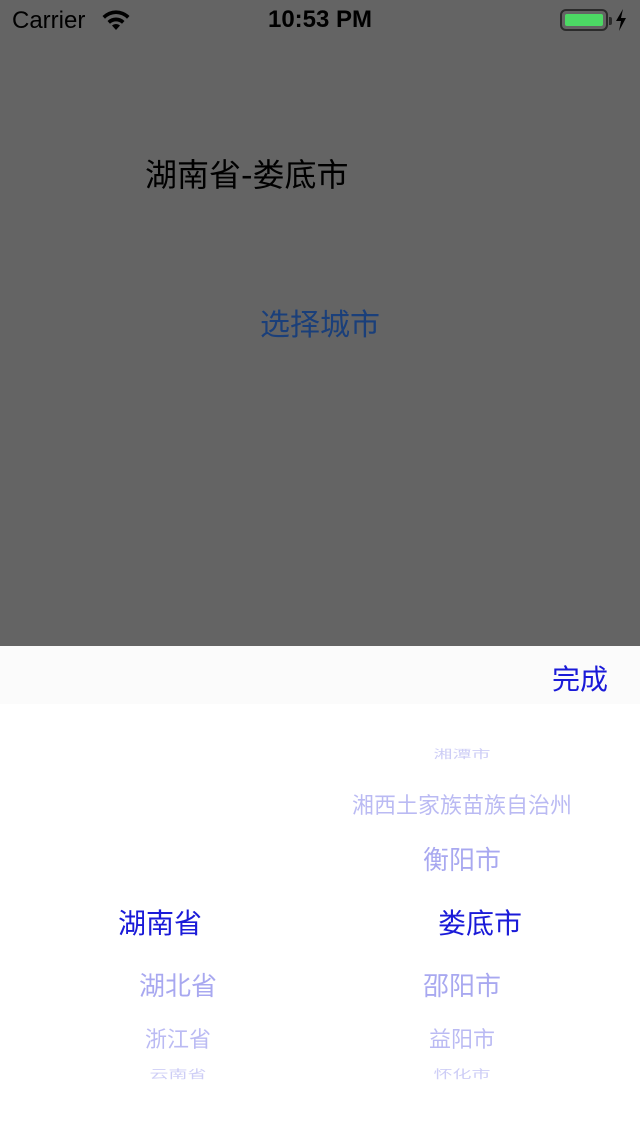 The height and width of the screenshot is (1136, 640). I want to click on battery-icon, so click(586, 20).